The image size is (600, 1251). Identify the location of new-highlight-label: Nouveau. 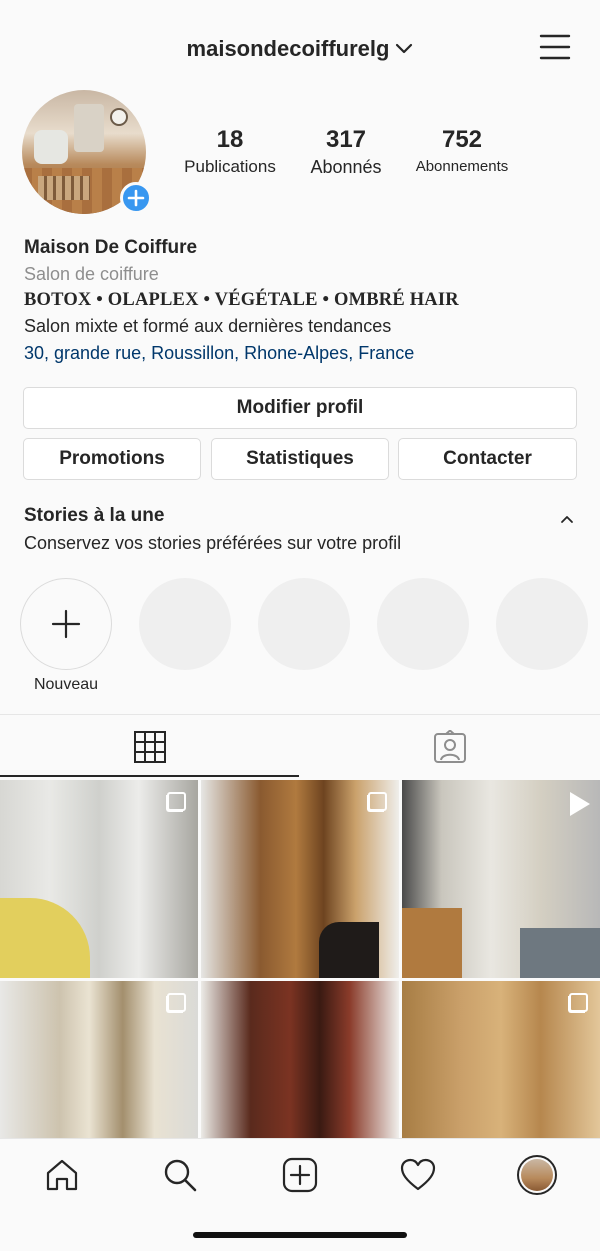
(66, 684).